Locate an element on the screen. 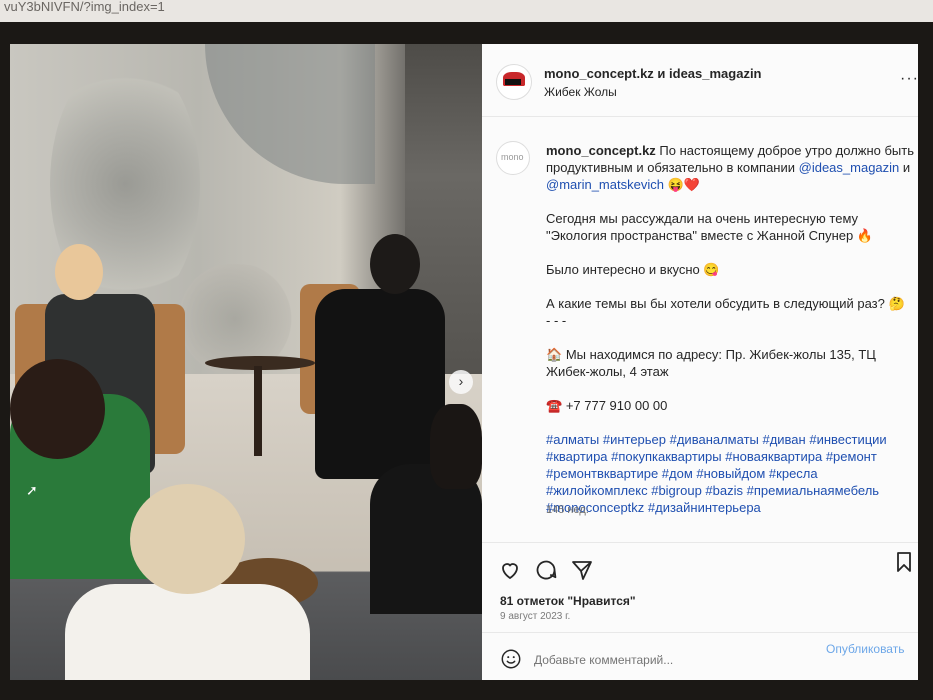  emoji: 🔥 is located at coordinates (865, 235).